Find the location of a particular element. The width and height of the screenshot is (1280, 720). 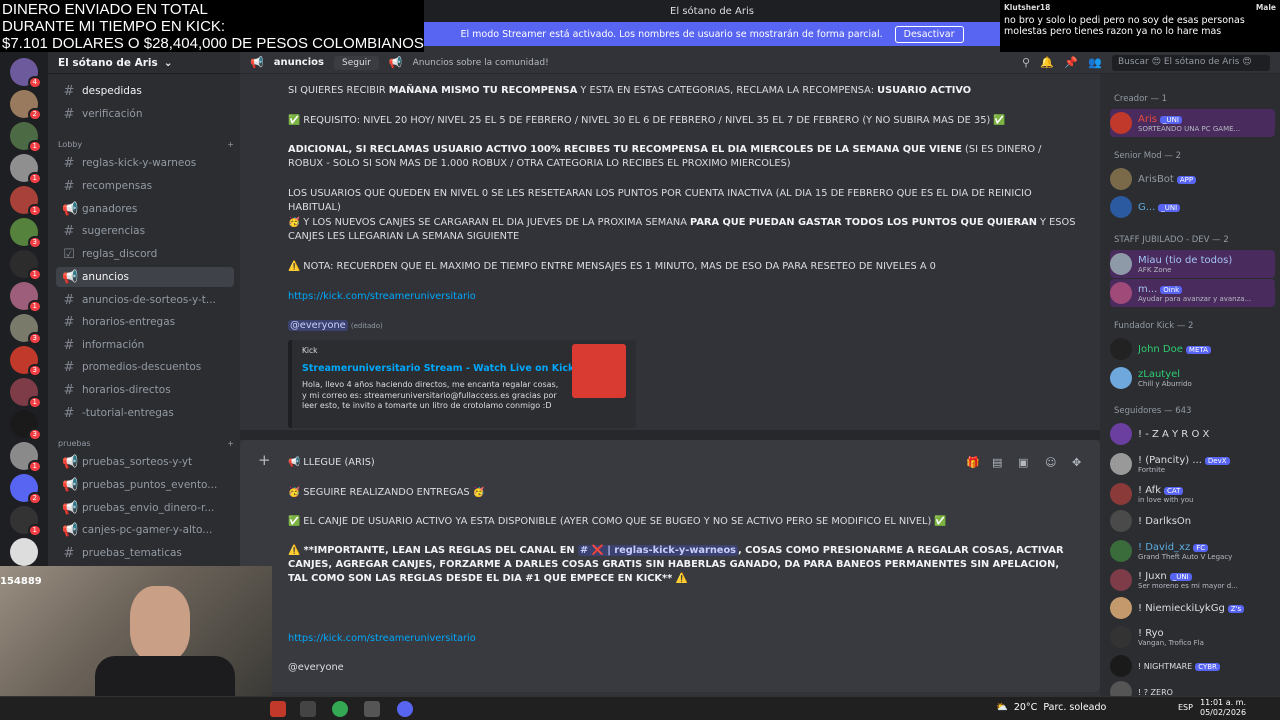

channel-item: # despedidas is located at coordinates (145, 91).